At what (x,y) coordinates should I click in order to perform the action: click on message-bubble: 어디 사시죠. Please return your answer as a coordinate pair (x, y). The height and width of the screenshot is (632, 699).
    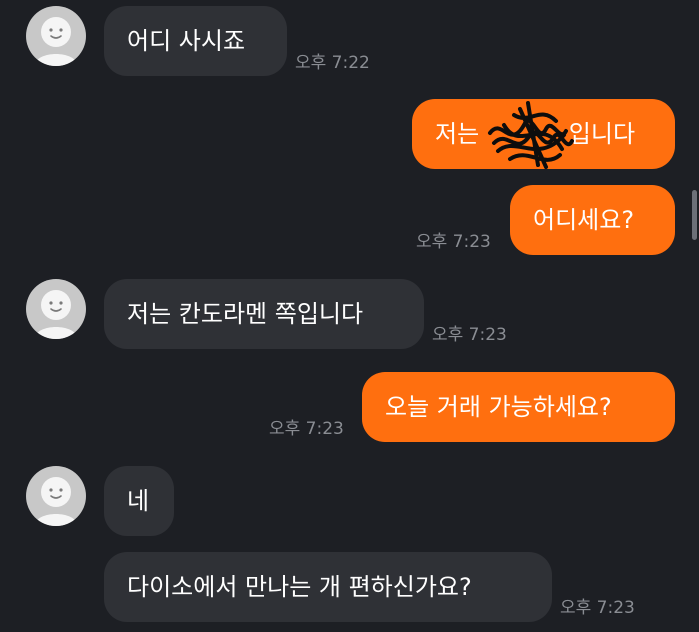
    Looking at the image, I should click on (195, 41).